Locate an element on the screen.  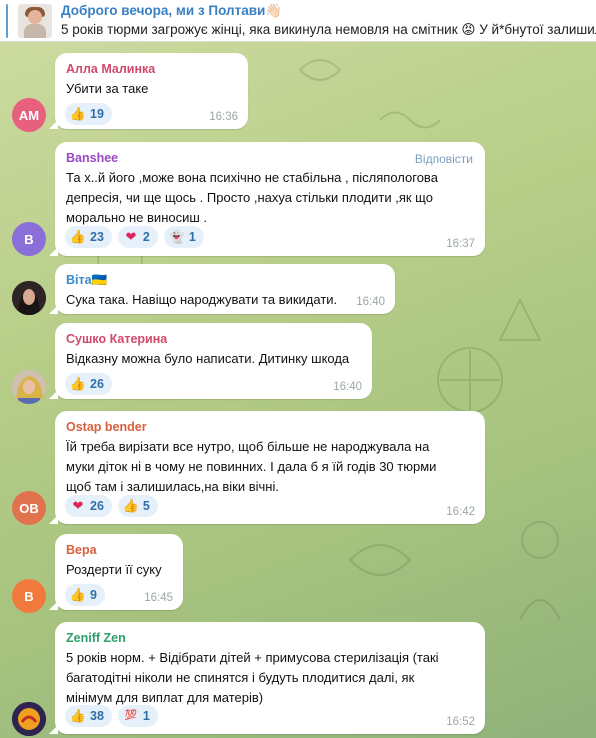
ghost-icon: 👻 is located at coordinates (176, 236).